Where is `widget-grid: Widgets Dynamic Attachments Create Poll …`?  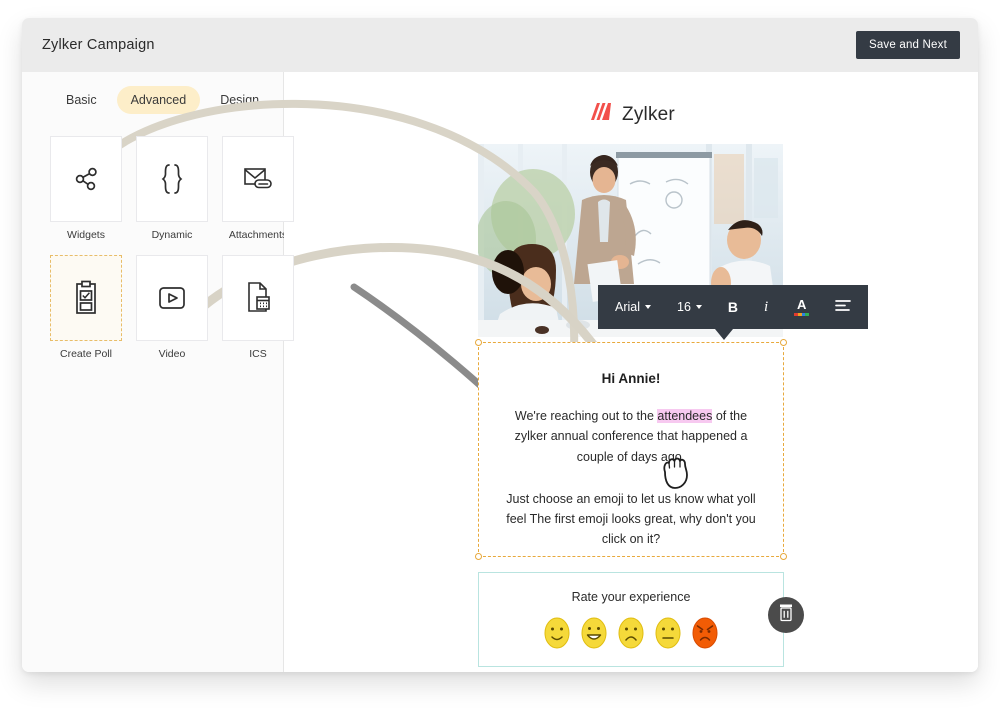 widget-grid: Widgets Dynamic Attachments Create Poll … is located at coordinates (158, 244).